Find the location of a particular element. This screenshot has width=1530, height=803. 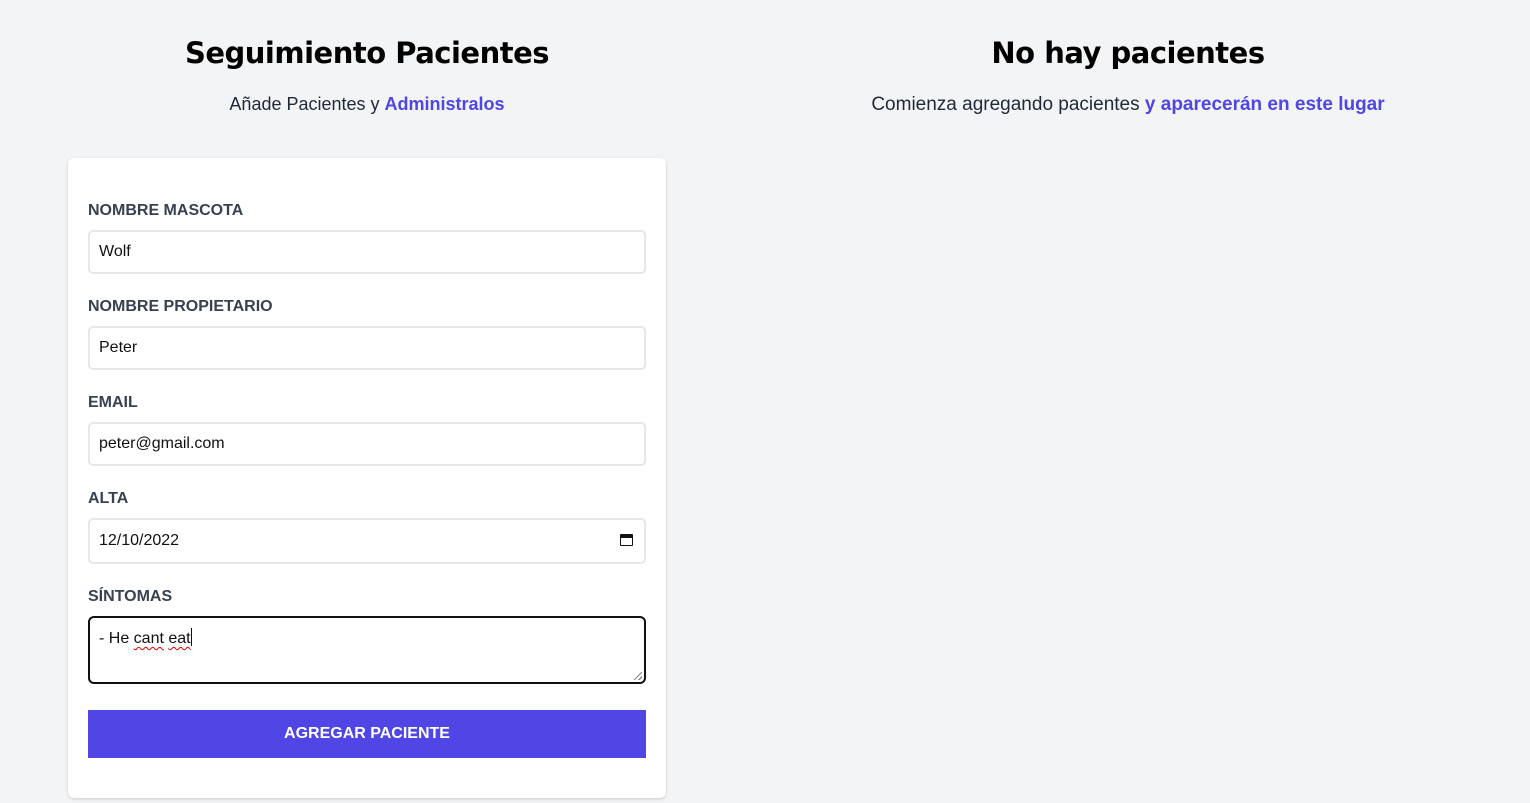

owner-name-label: Nombre Propietario is located at coordinates (180, 306).